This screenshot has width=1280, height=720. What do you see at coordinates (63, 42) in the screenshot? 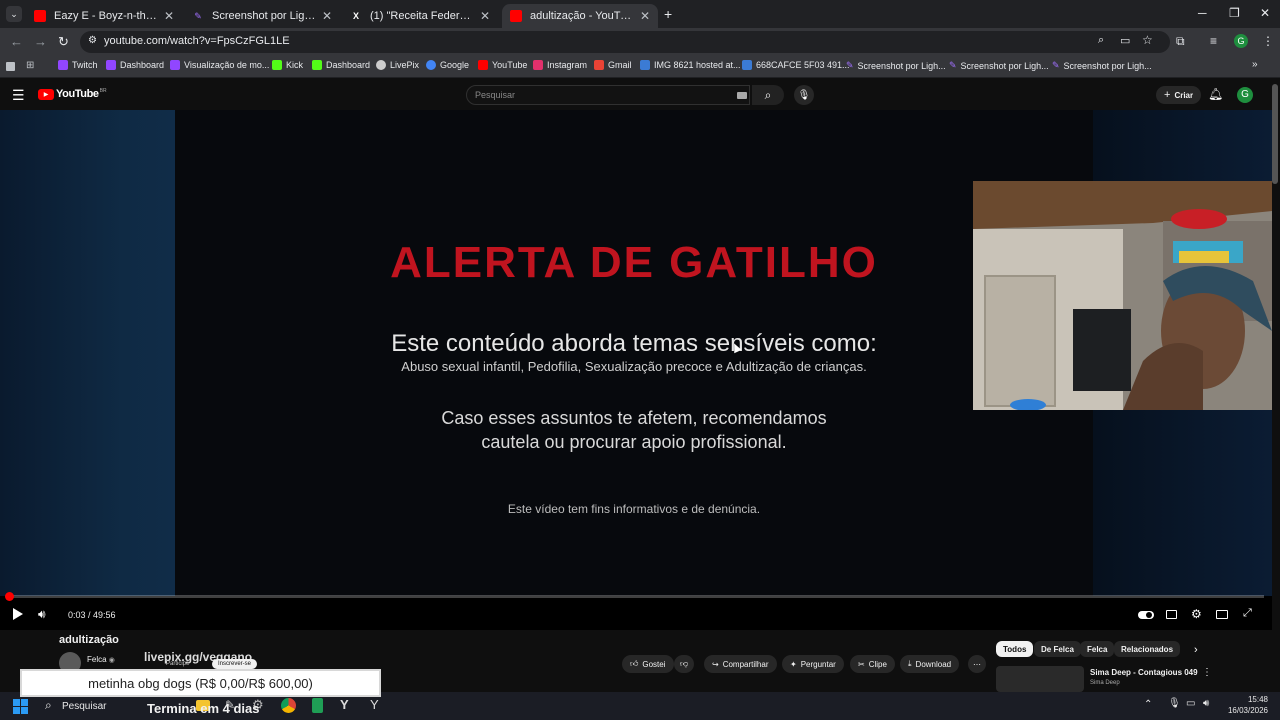
I see `reload-icon: ↻` at bounding box center [63, 42].